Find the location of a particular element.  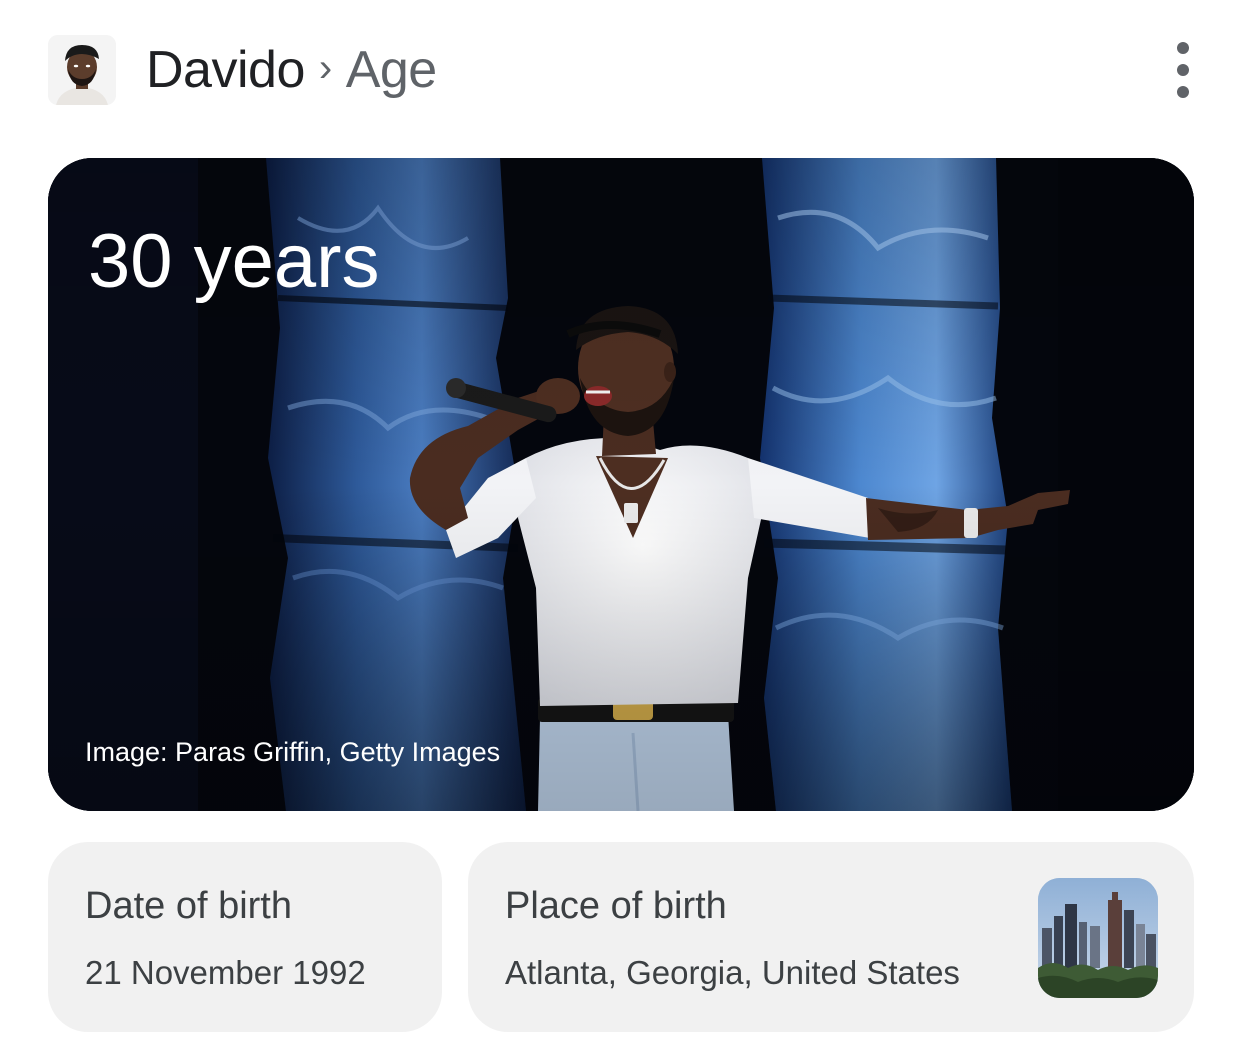

age-value: 30 years is located at coordinates (234, 261).